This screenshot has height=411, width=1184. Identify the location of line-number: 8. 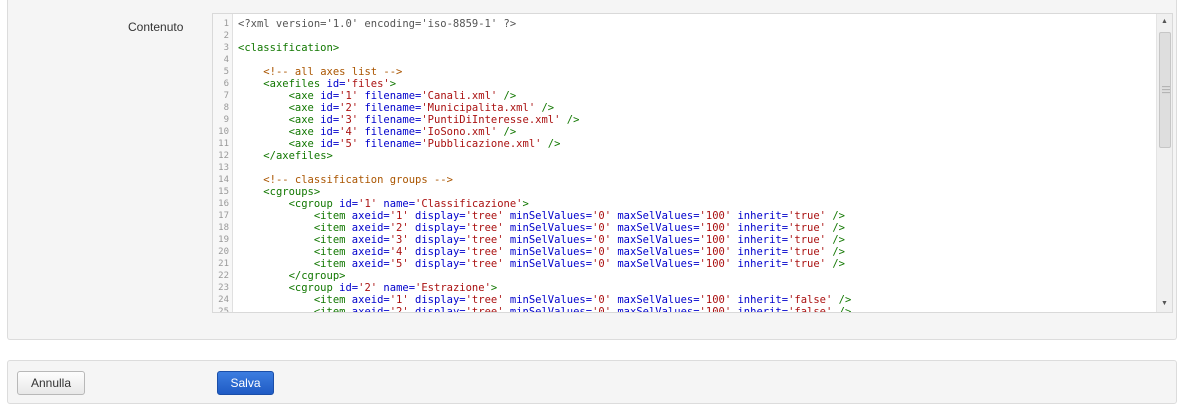
(226, 108).